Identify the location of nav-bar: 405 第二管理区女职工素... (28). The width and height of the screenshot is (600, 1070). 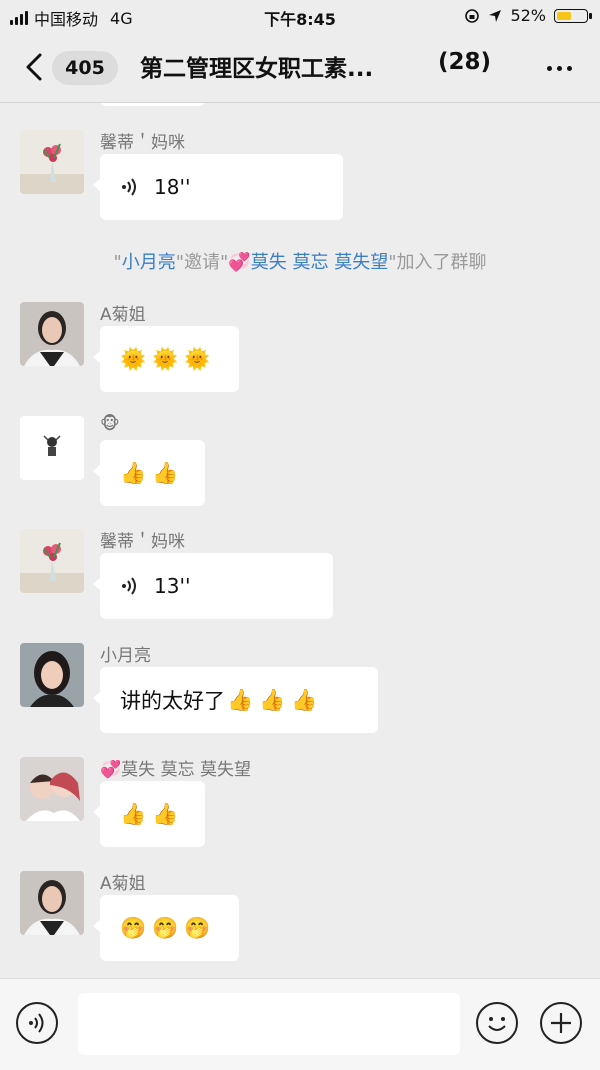
(300, 68).